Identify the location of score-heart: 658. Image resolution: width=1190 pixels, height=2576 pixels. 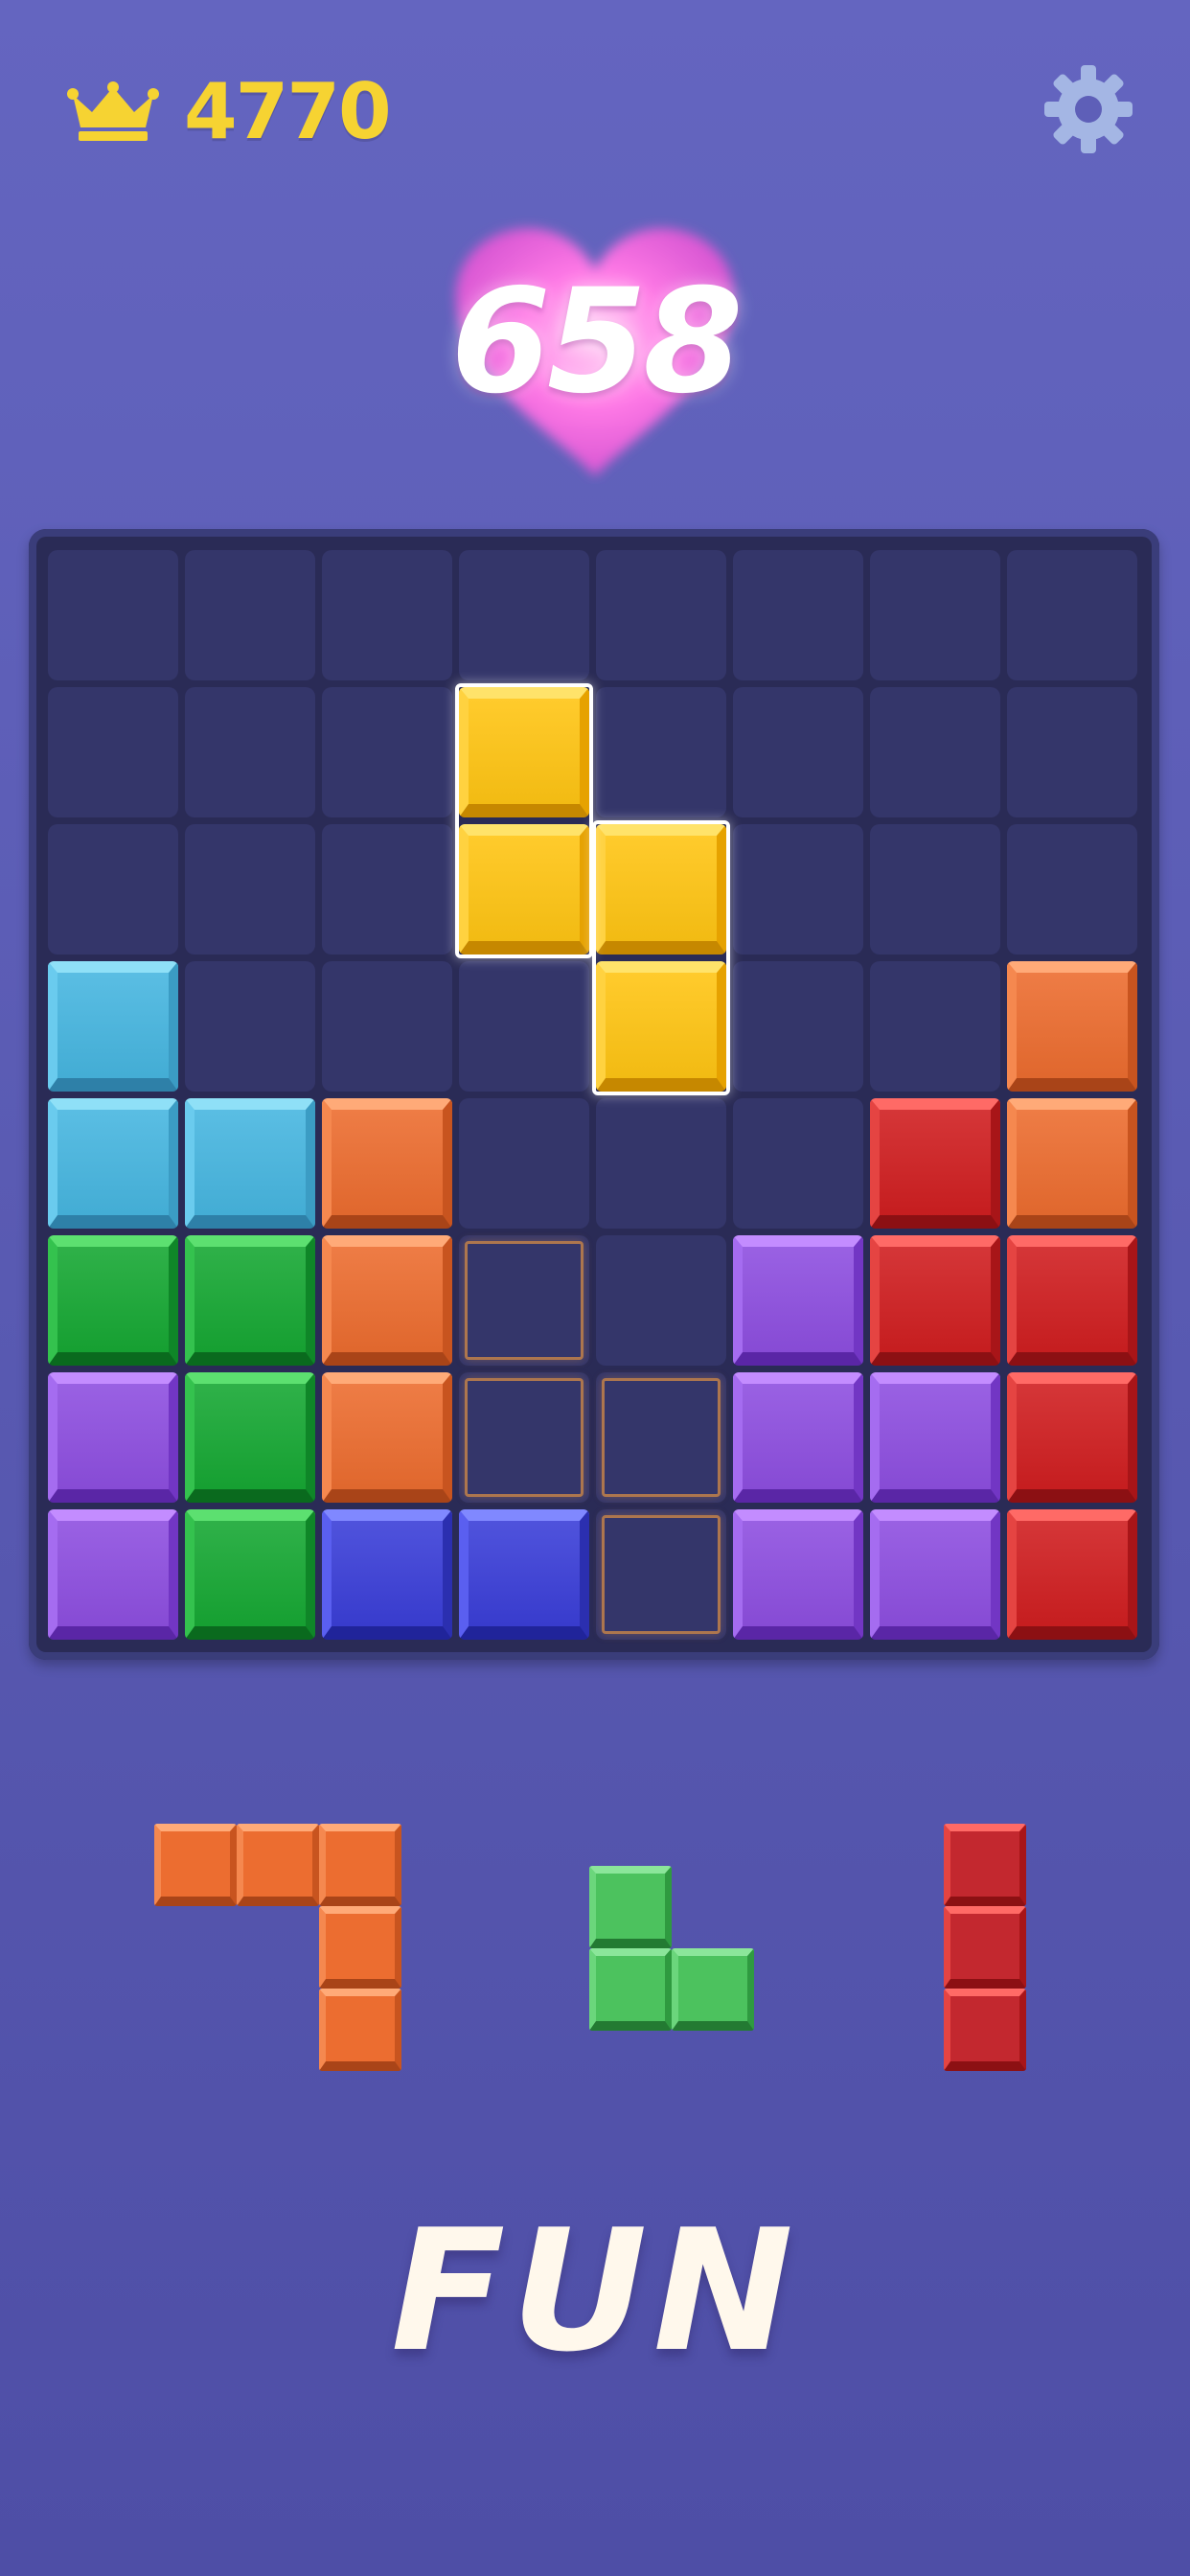
(595, 345).